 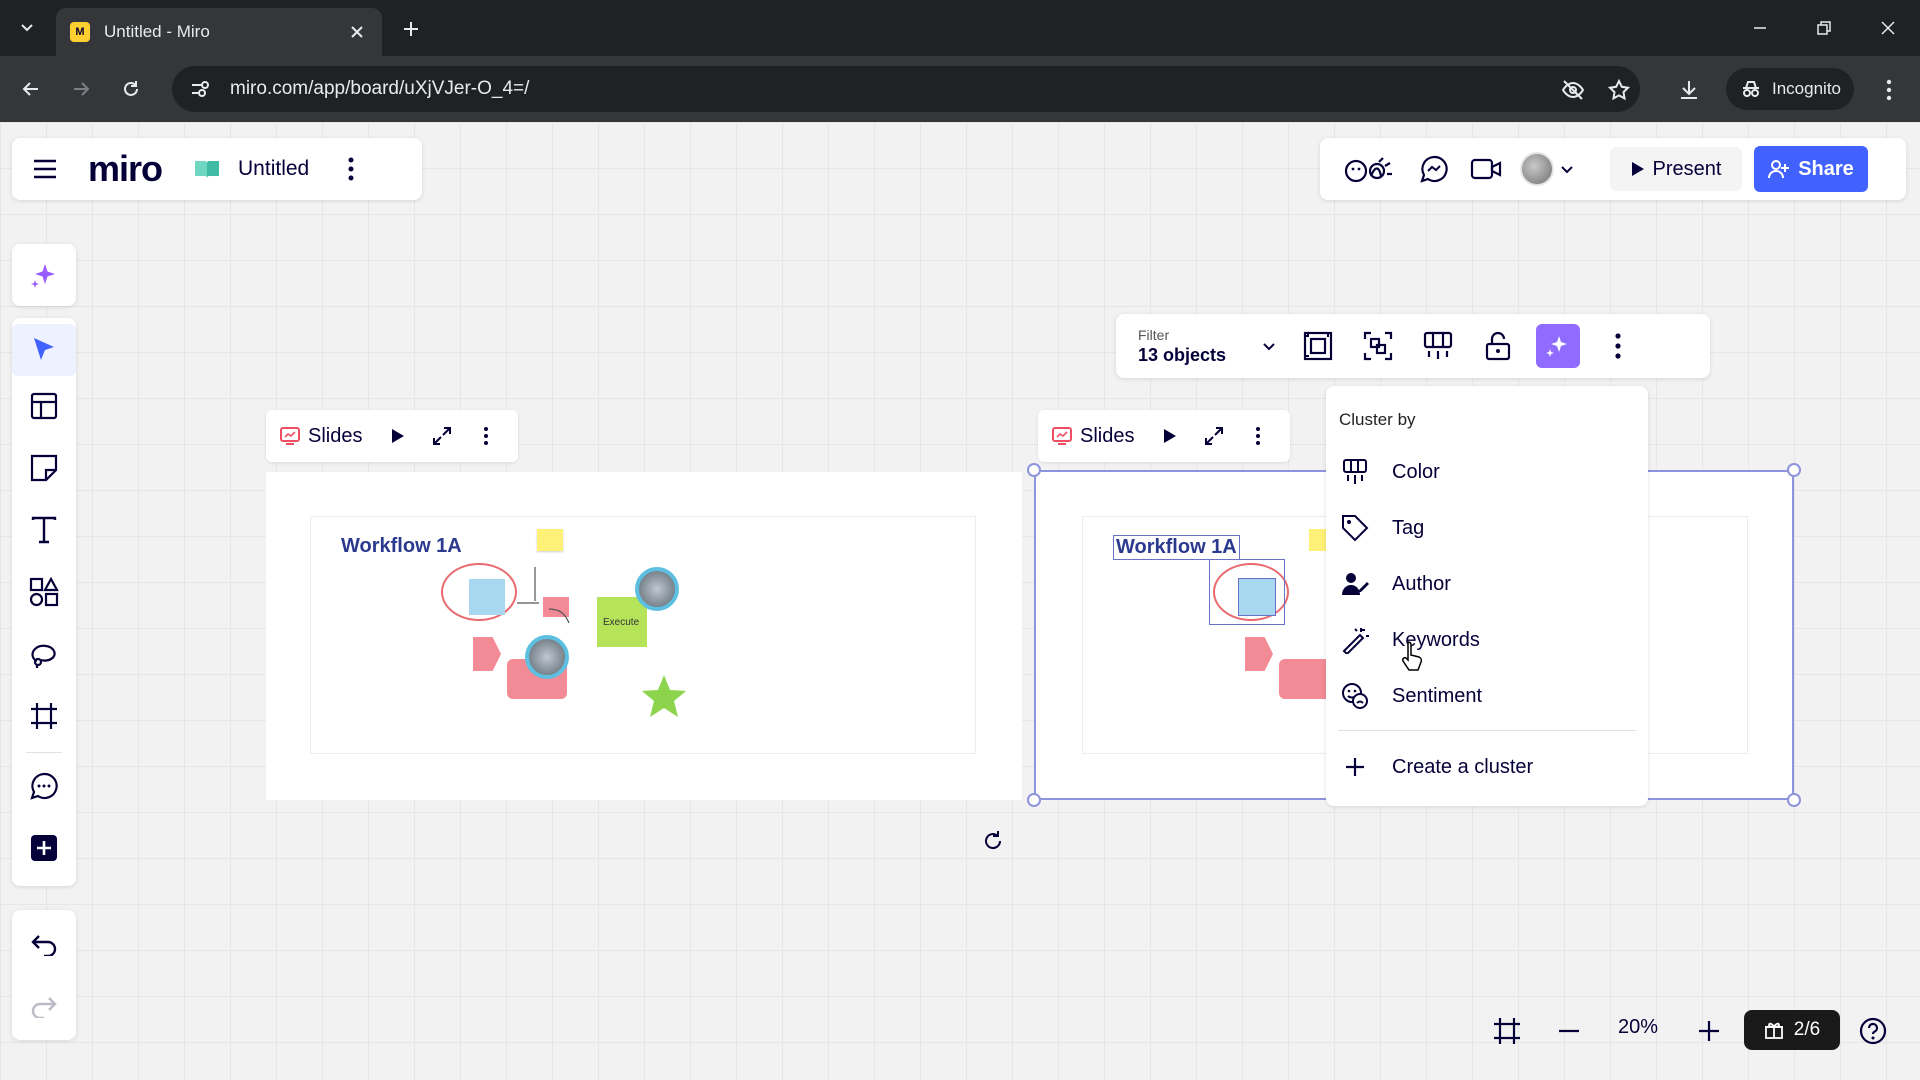 I want to click on cluster-by-sentiment: Sentiment, so click(x=1487, y=696).